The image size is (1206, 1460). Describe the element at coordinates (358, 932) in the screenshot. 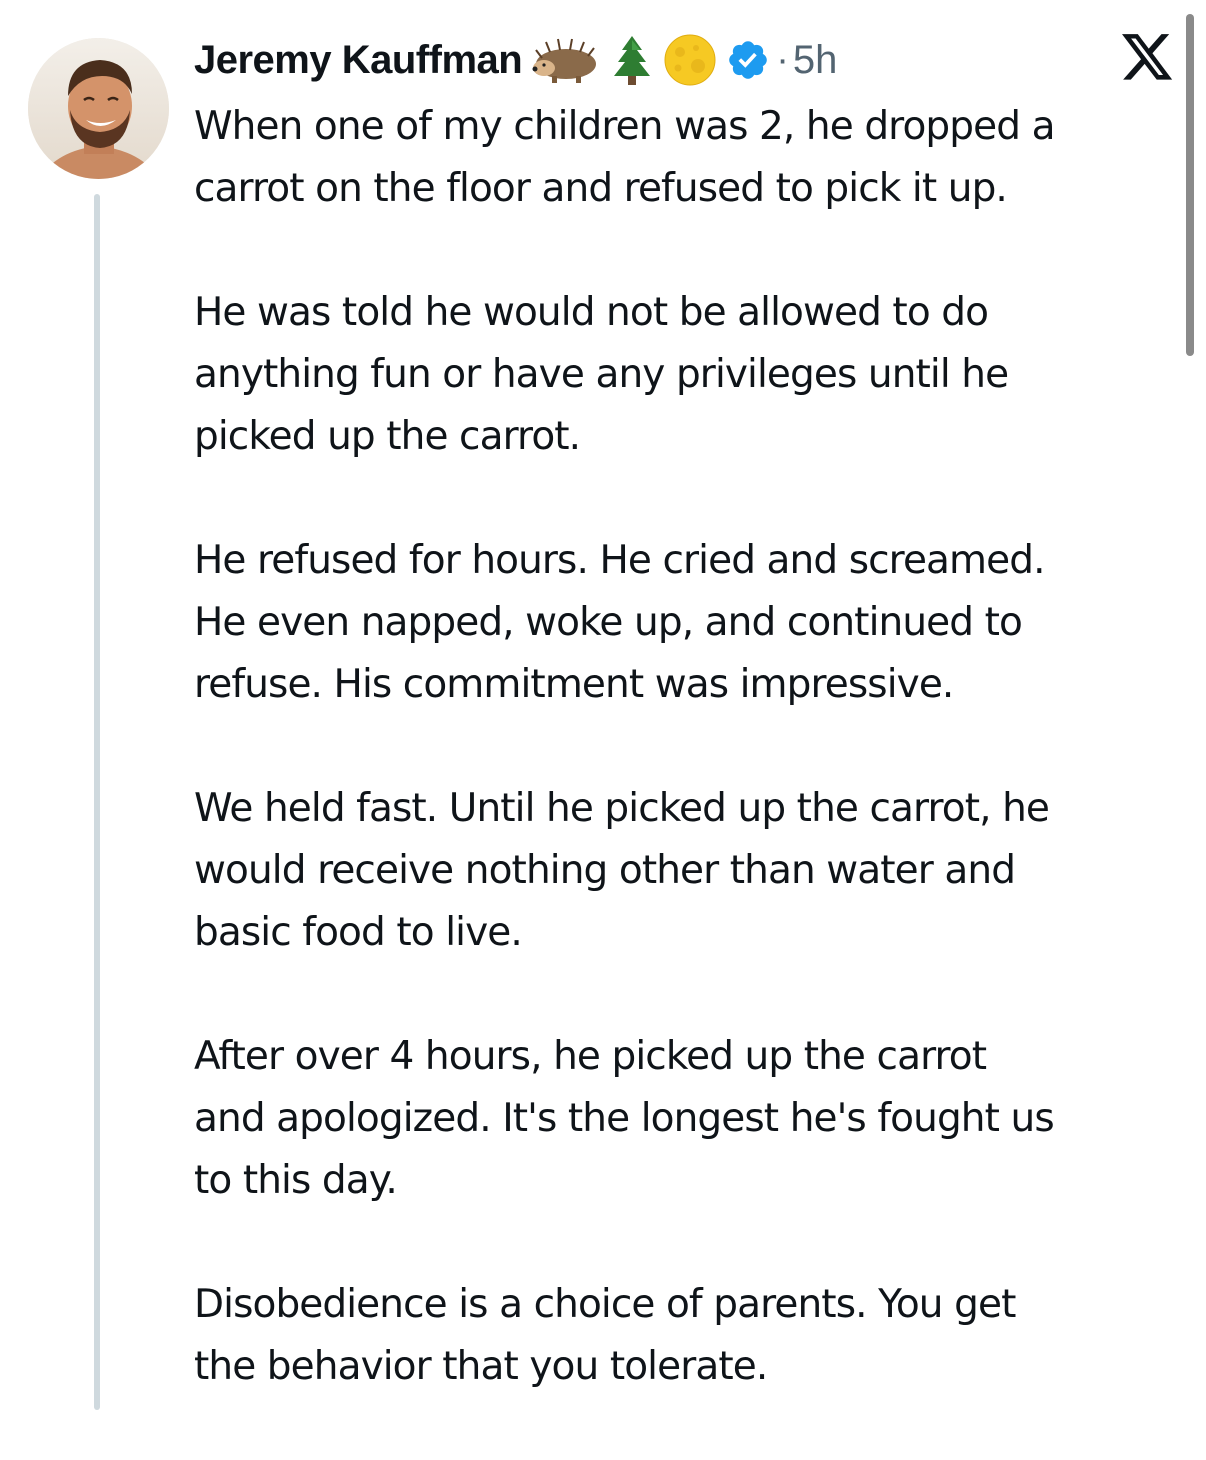

I see `tweet-line: basic food to live.` at that location.